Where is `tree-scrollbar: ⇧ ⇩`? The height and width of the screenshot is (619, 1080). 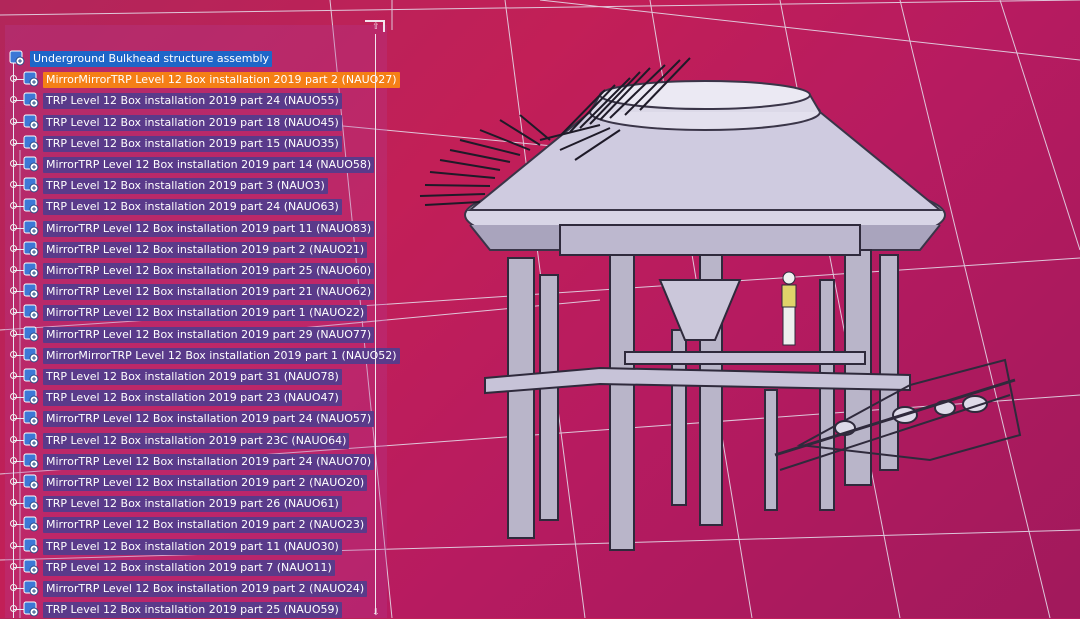
tree-scrollbar: ⇧ ⇩ is located at coordinates (376, 320).